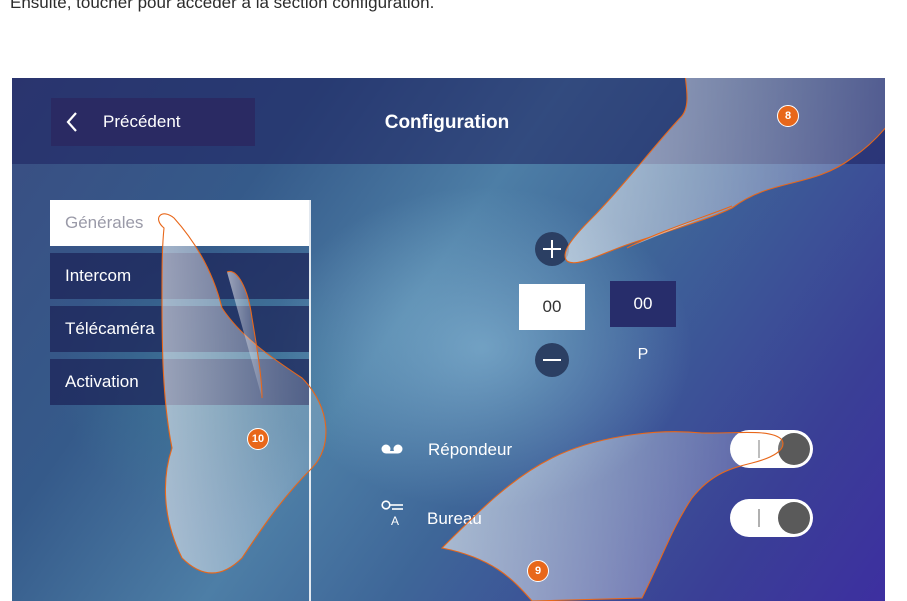 The width and height of the screenshot is (907, 601). What do you see at coordinates (258, 439) in the screenshot?
I see `step-badge-10: 10` at bounding box center [258, 439].